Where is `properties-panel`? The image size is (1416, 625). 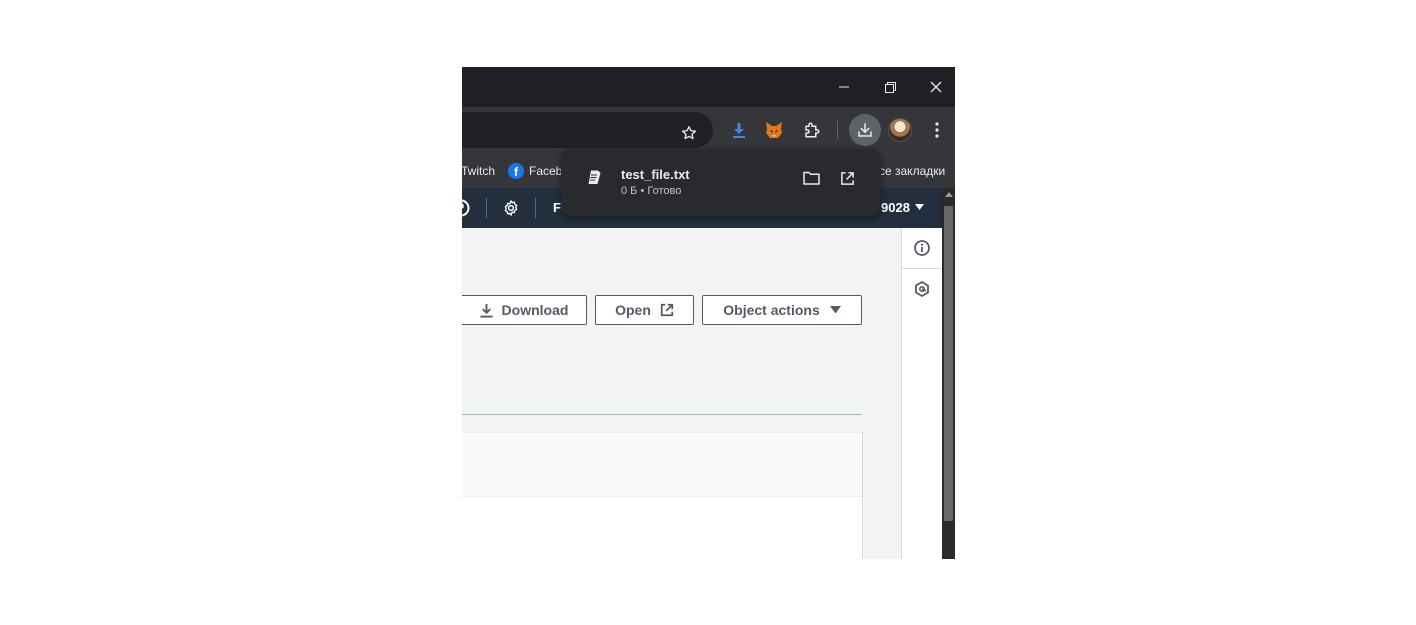
properties-panel is located at coordinates (662, 495).